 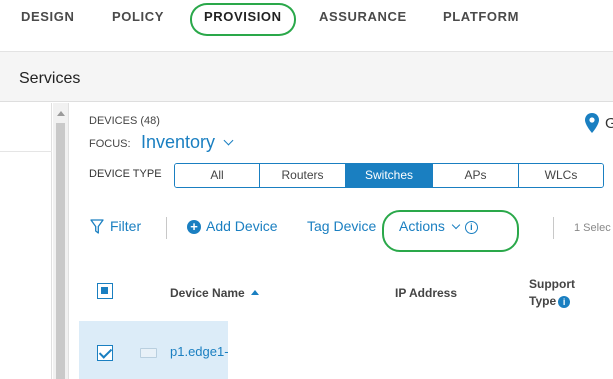 I want to click on device-type-wlcs: WLCs, so click(x=561, y=175).